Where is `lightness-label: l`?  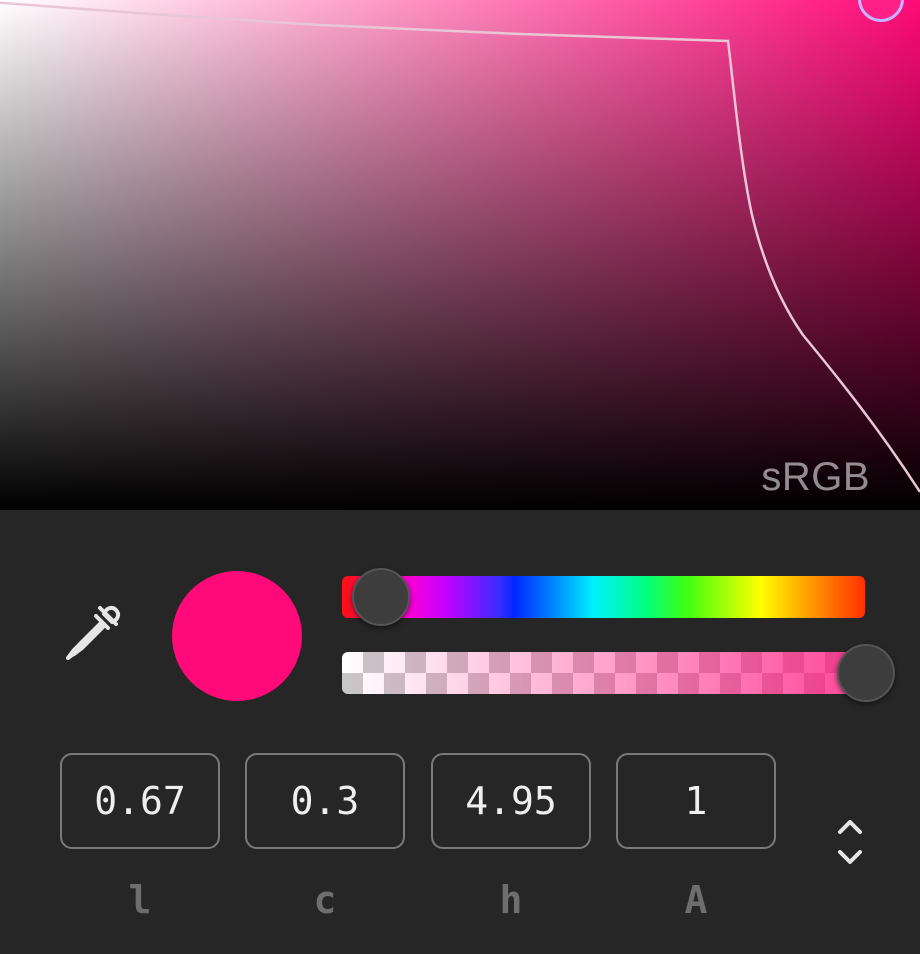
lightness-label: l is located at coordinates (140, 900).